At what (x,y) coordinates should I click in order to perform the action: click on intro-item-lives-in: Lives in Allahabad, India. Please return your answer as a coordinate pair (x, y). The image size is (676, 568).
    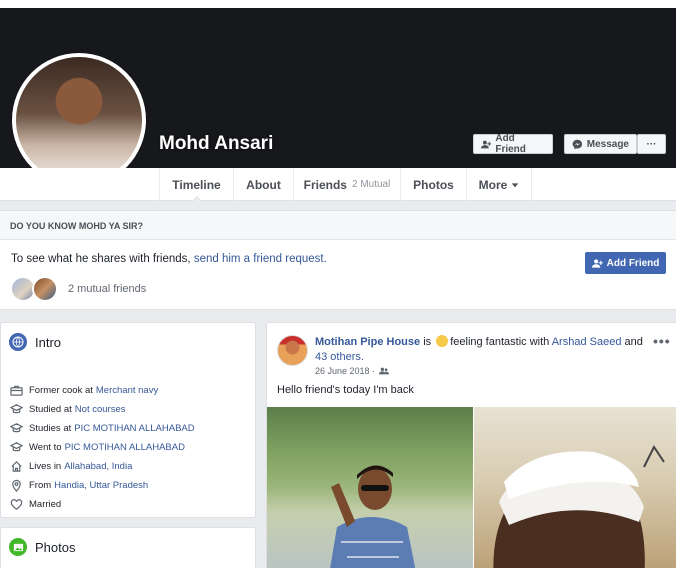
    Looking at the image, I should click on (102, 466).